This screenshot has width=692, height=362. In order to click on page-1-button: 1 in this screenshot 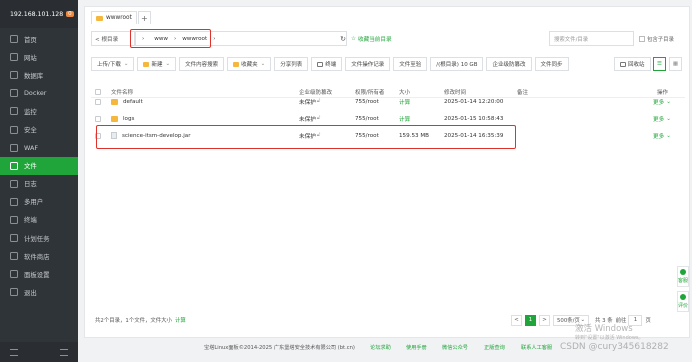, I will do `click(530, 320)`.